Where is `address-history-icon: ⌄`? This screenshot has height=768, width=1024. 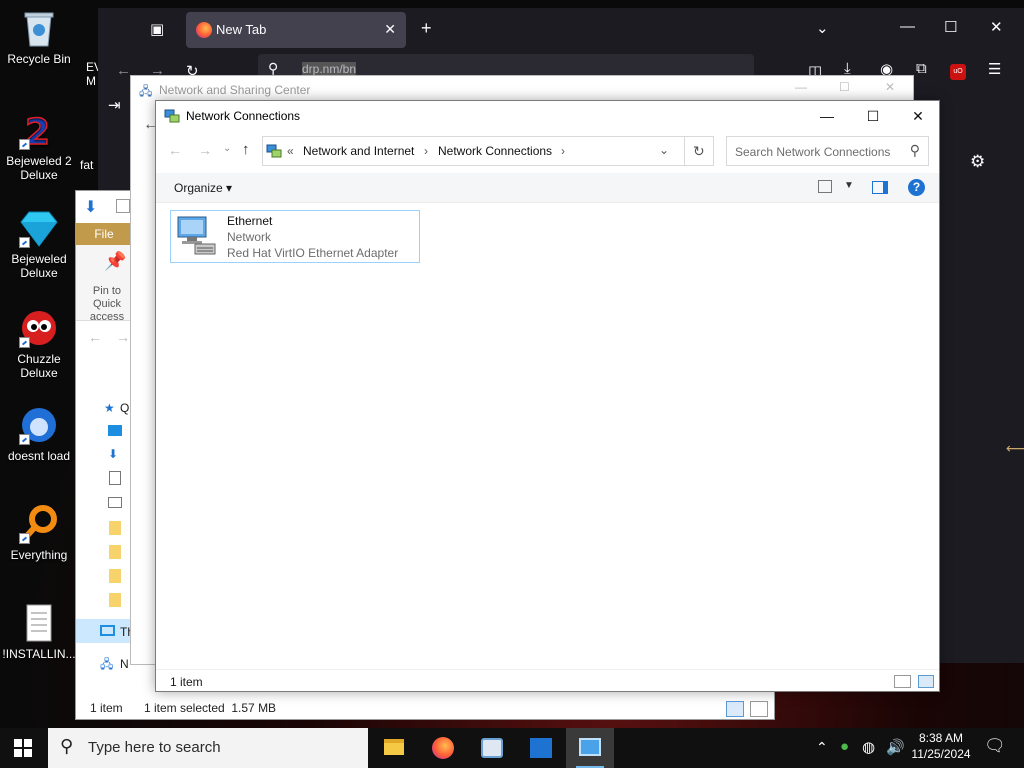
address-history-icon: ⌄ is located at coordinates (664, 150).